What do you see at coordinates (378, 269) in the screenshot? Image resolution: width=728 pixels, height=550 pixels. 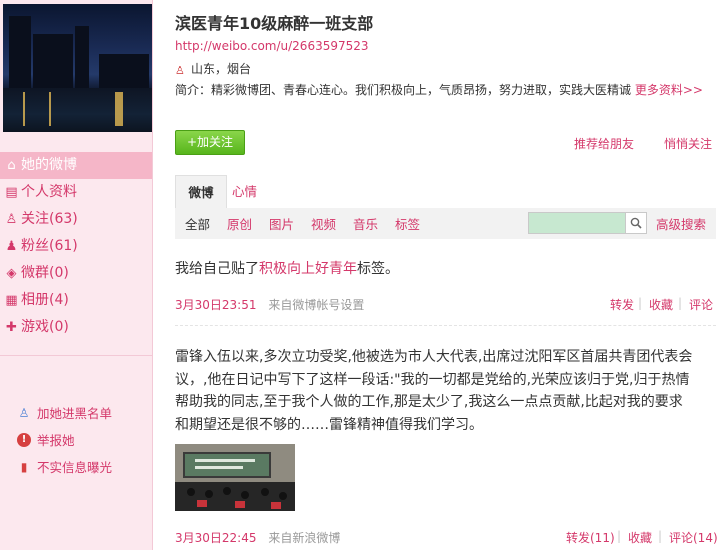 I see `post-text-suffix: 标签。` at bounding box center [378, 269].